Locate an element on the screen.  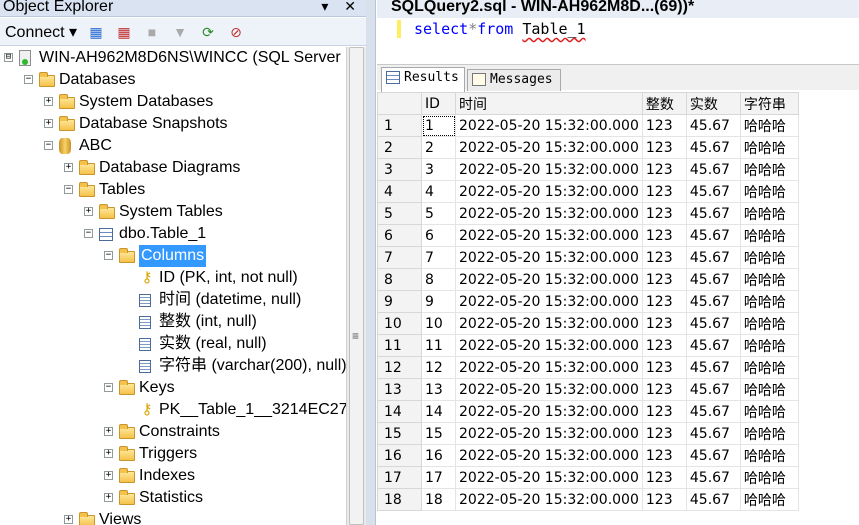
tree-node: + Database Snapshots is located at coordinates (173, 124).